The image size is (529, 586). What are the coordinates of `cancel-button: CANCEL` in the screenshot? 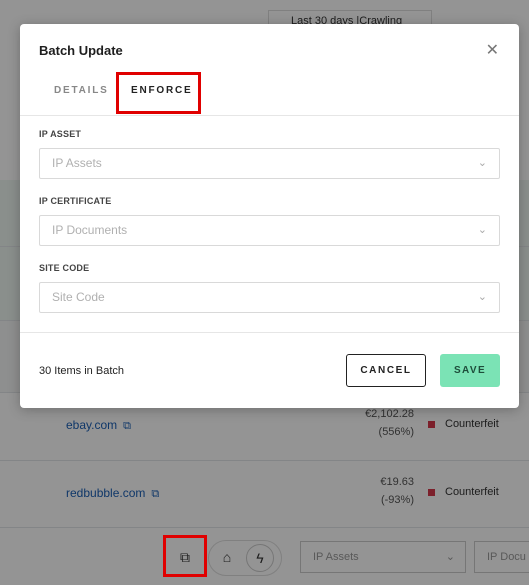 It's located at (386, 370).